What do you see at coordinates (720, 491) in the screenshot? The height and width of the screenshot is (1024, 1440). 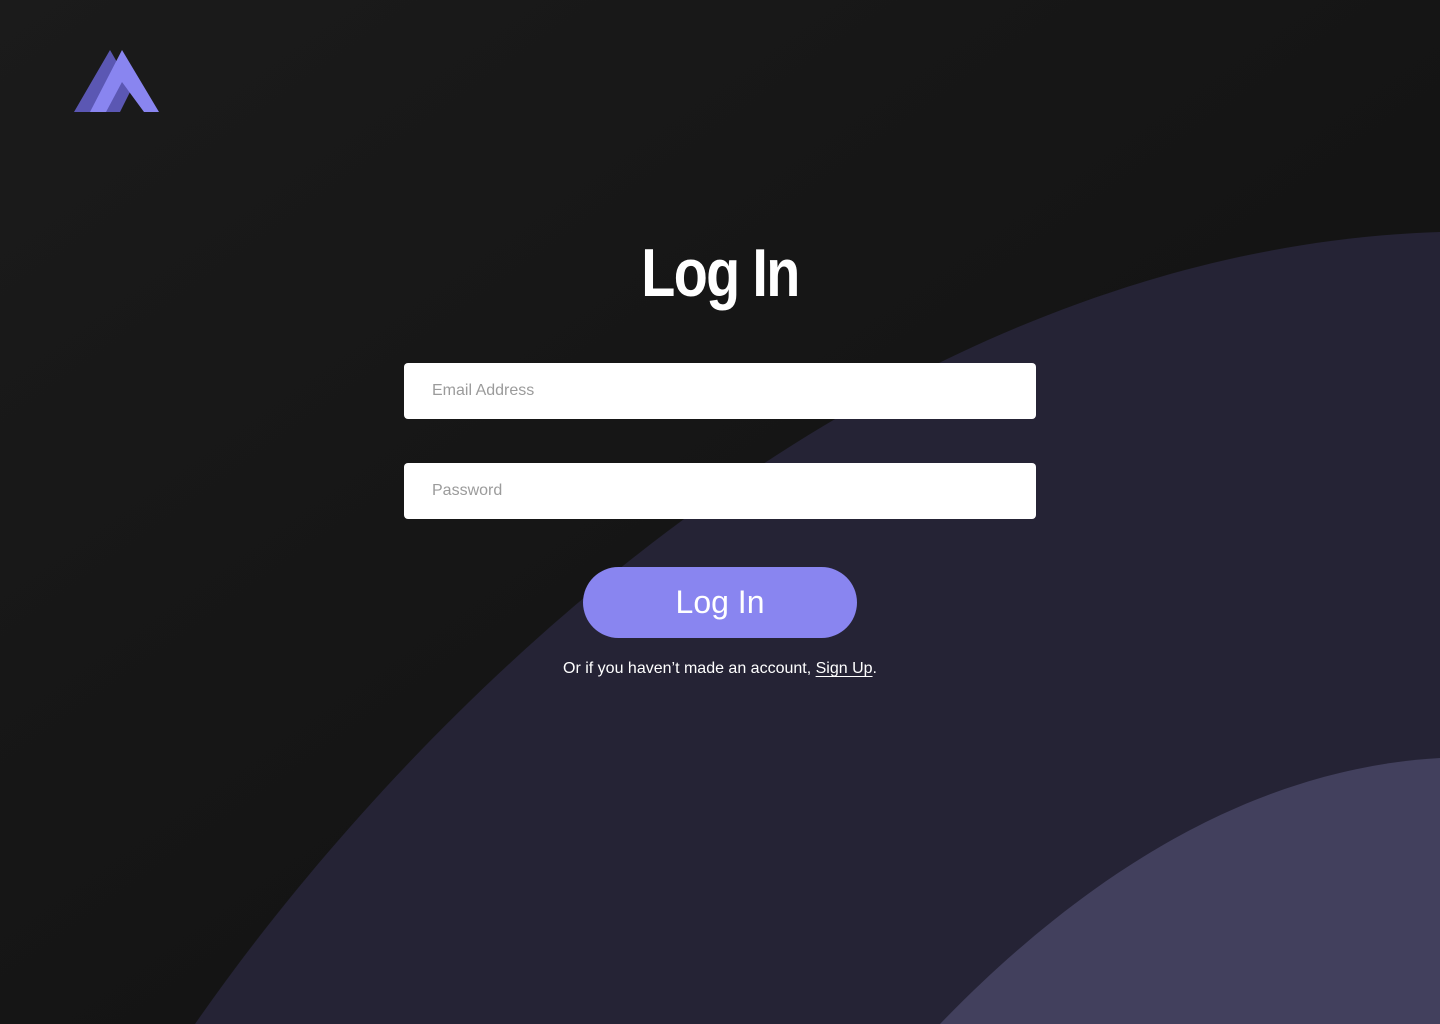 I see `password-field` at bounding box center [720, 491].